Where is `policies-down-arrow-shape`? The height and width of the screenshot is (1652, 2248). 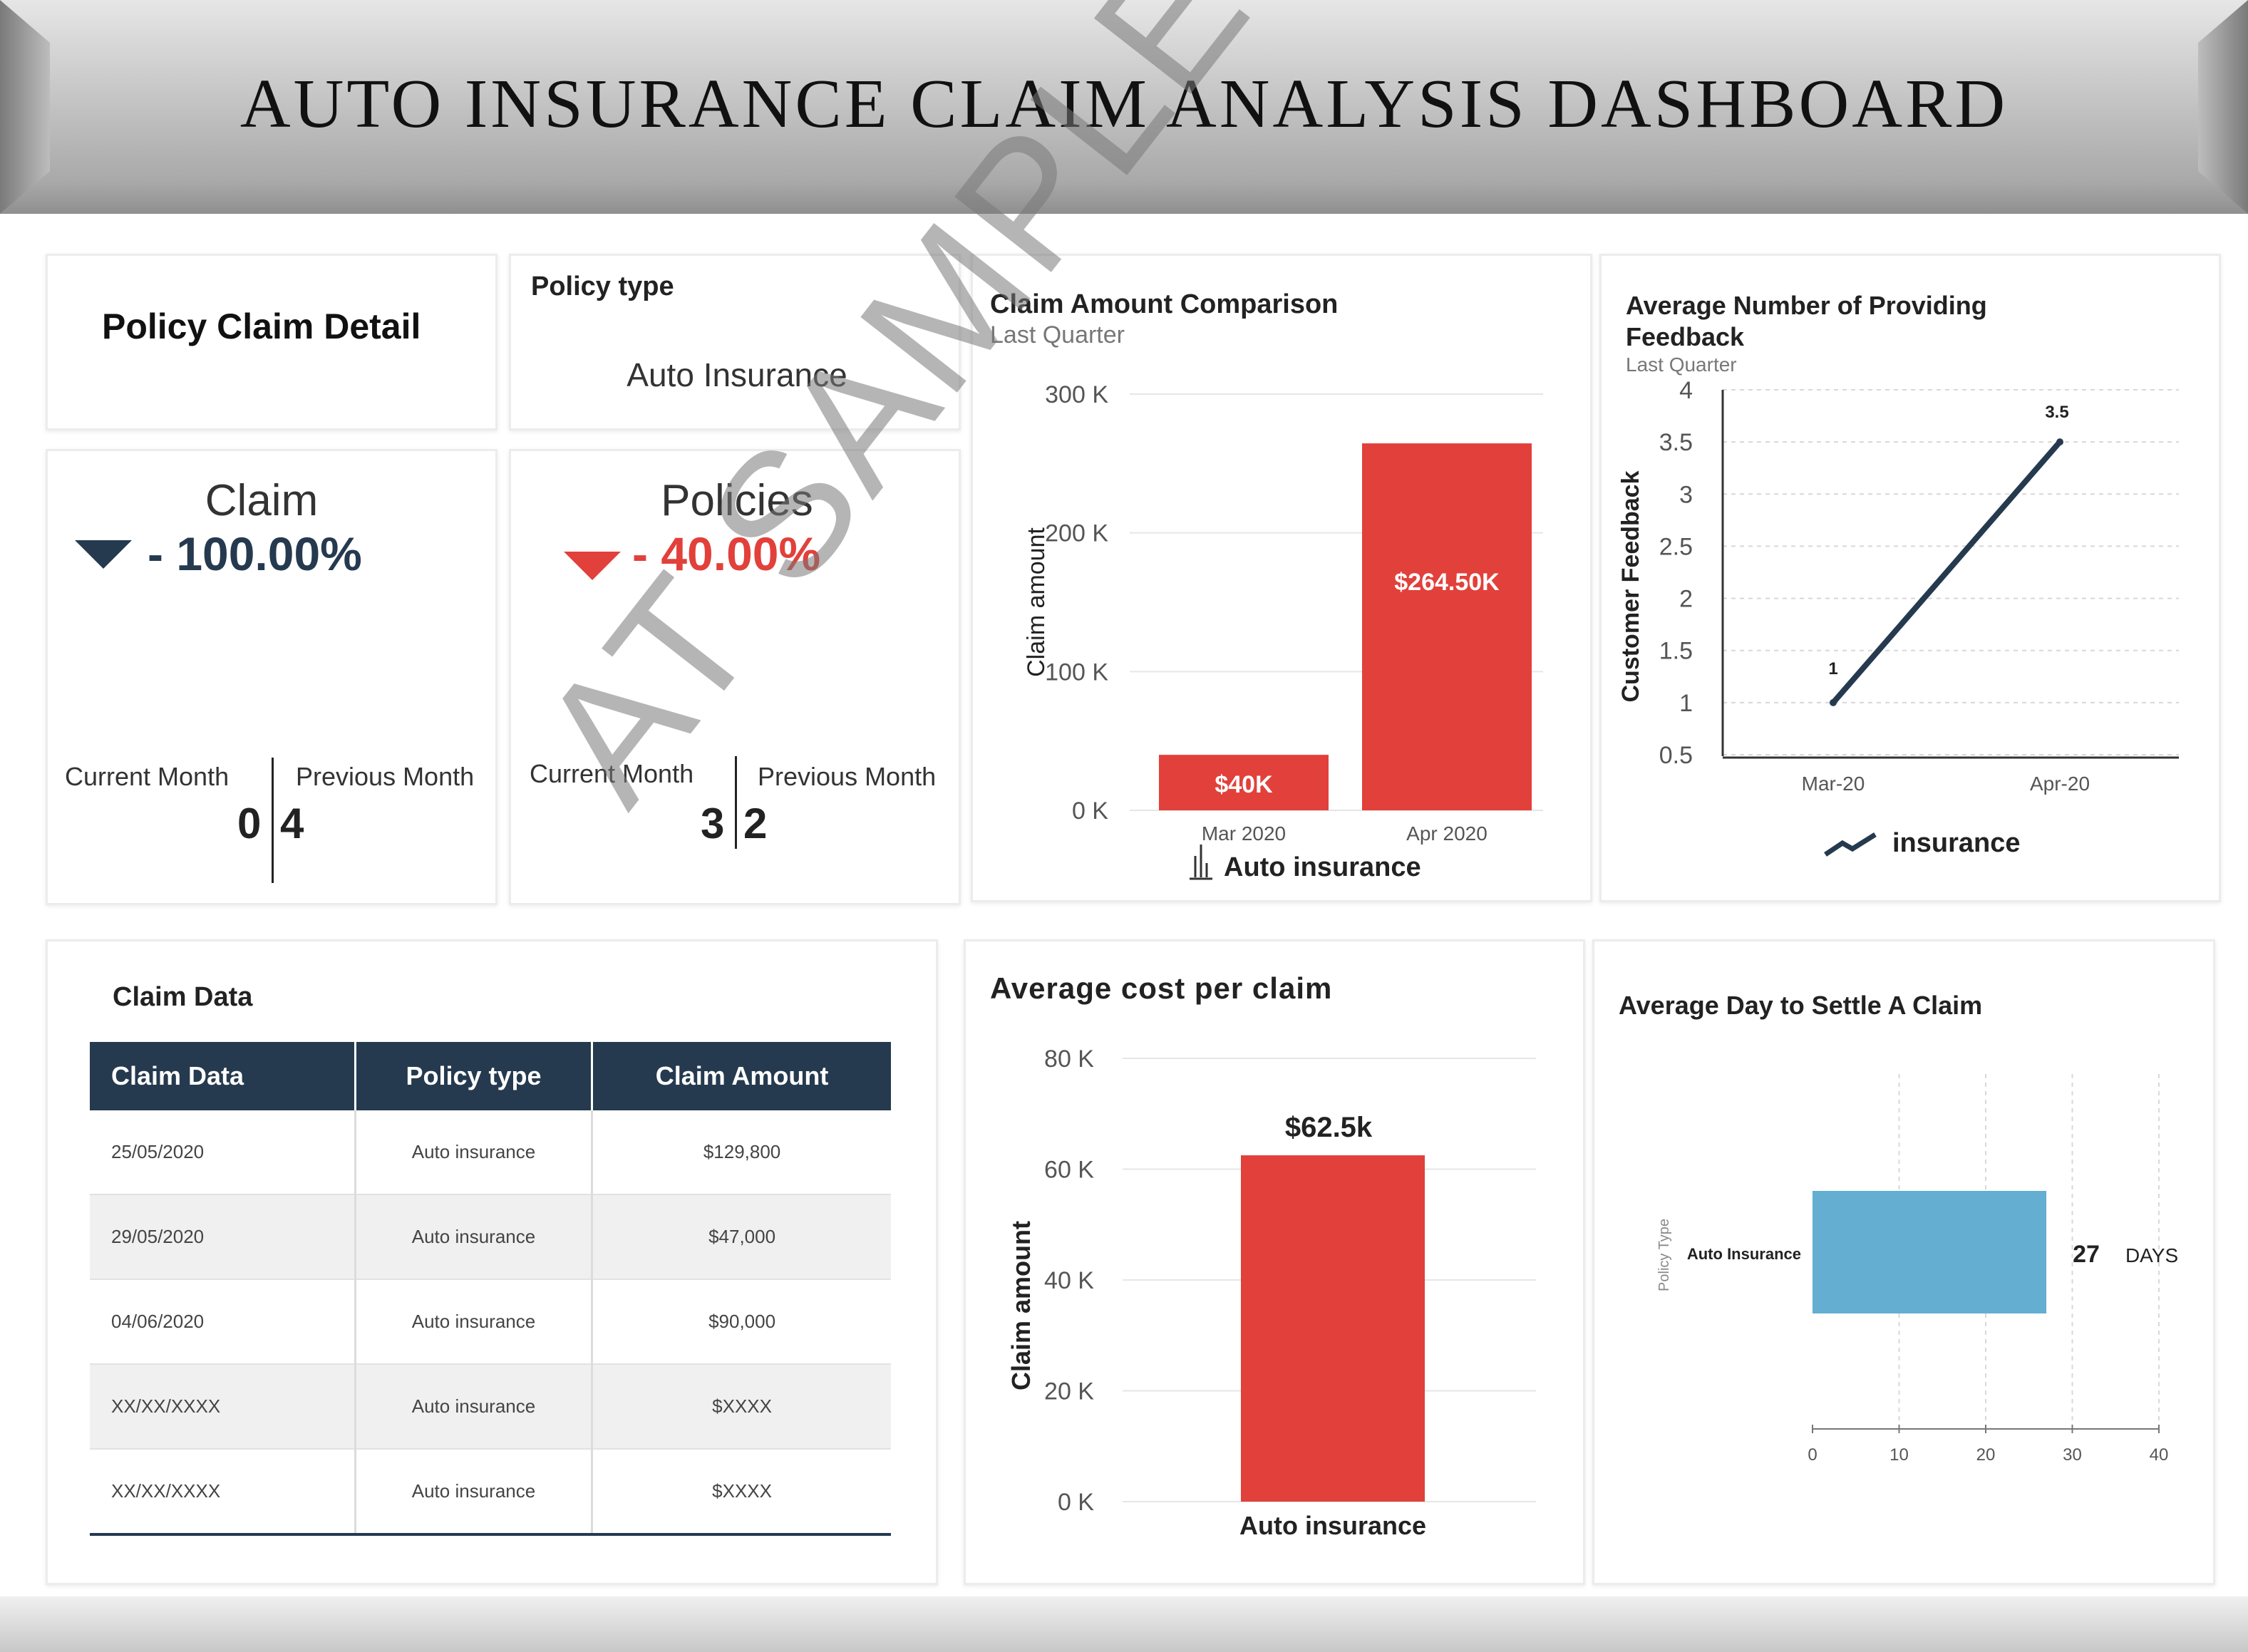 policies-down-arrow-shape is located at coordinates (593, 566).